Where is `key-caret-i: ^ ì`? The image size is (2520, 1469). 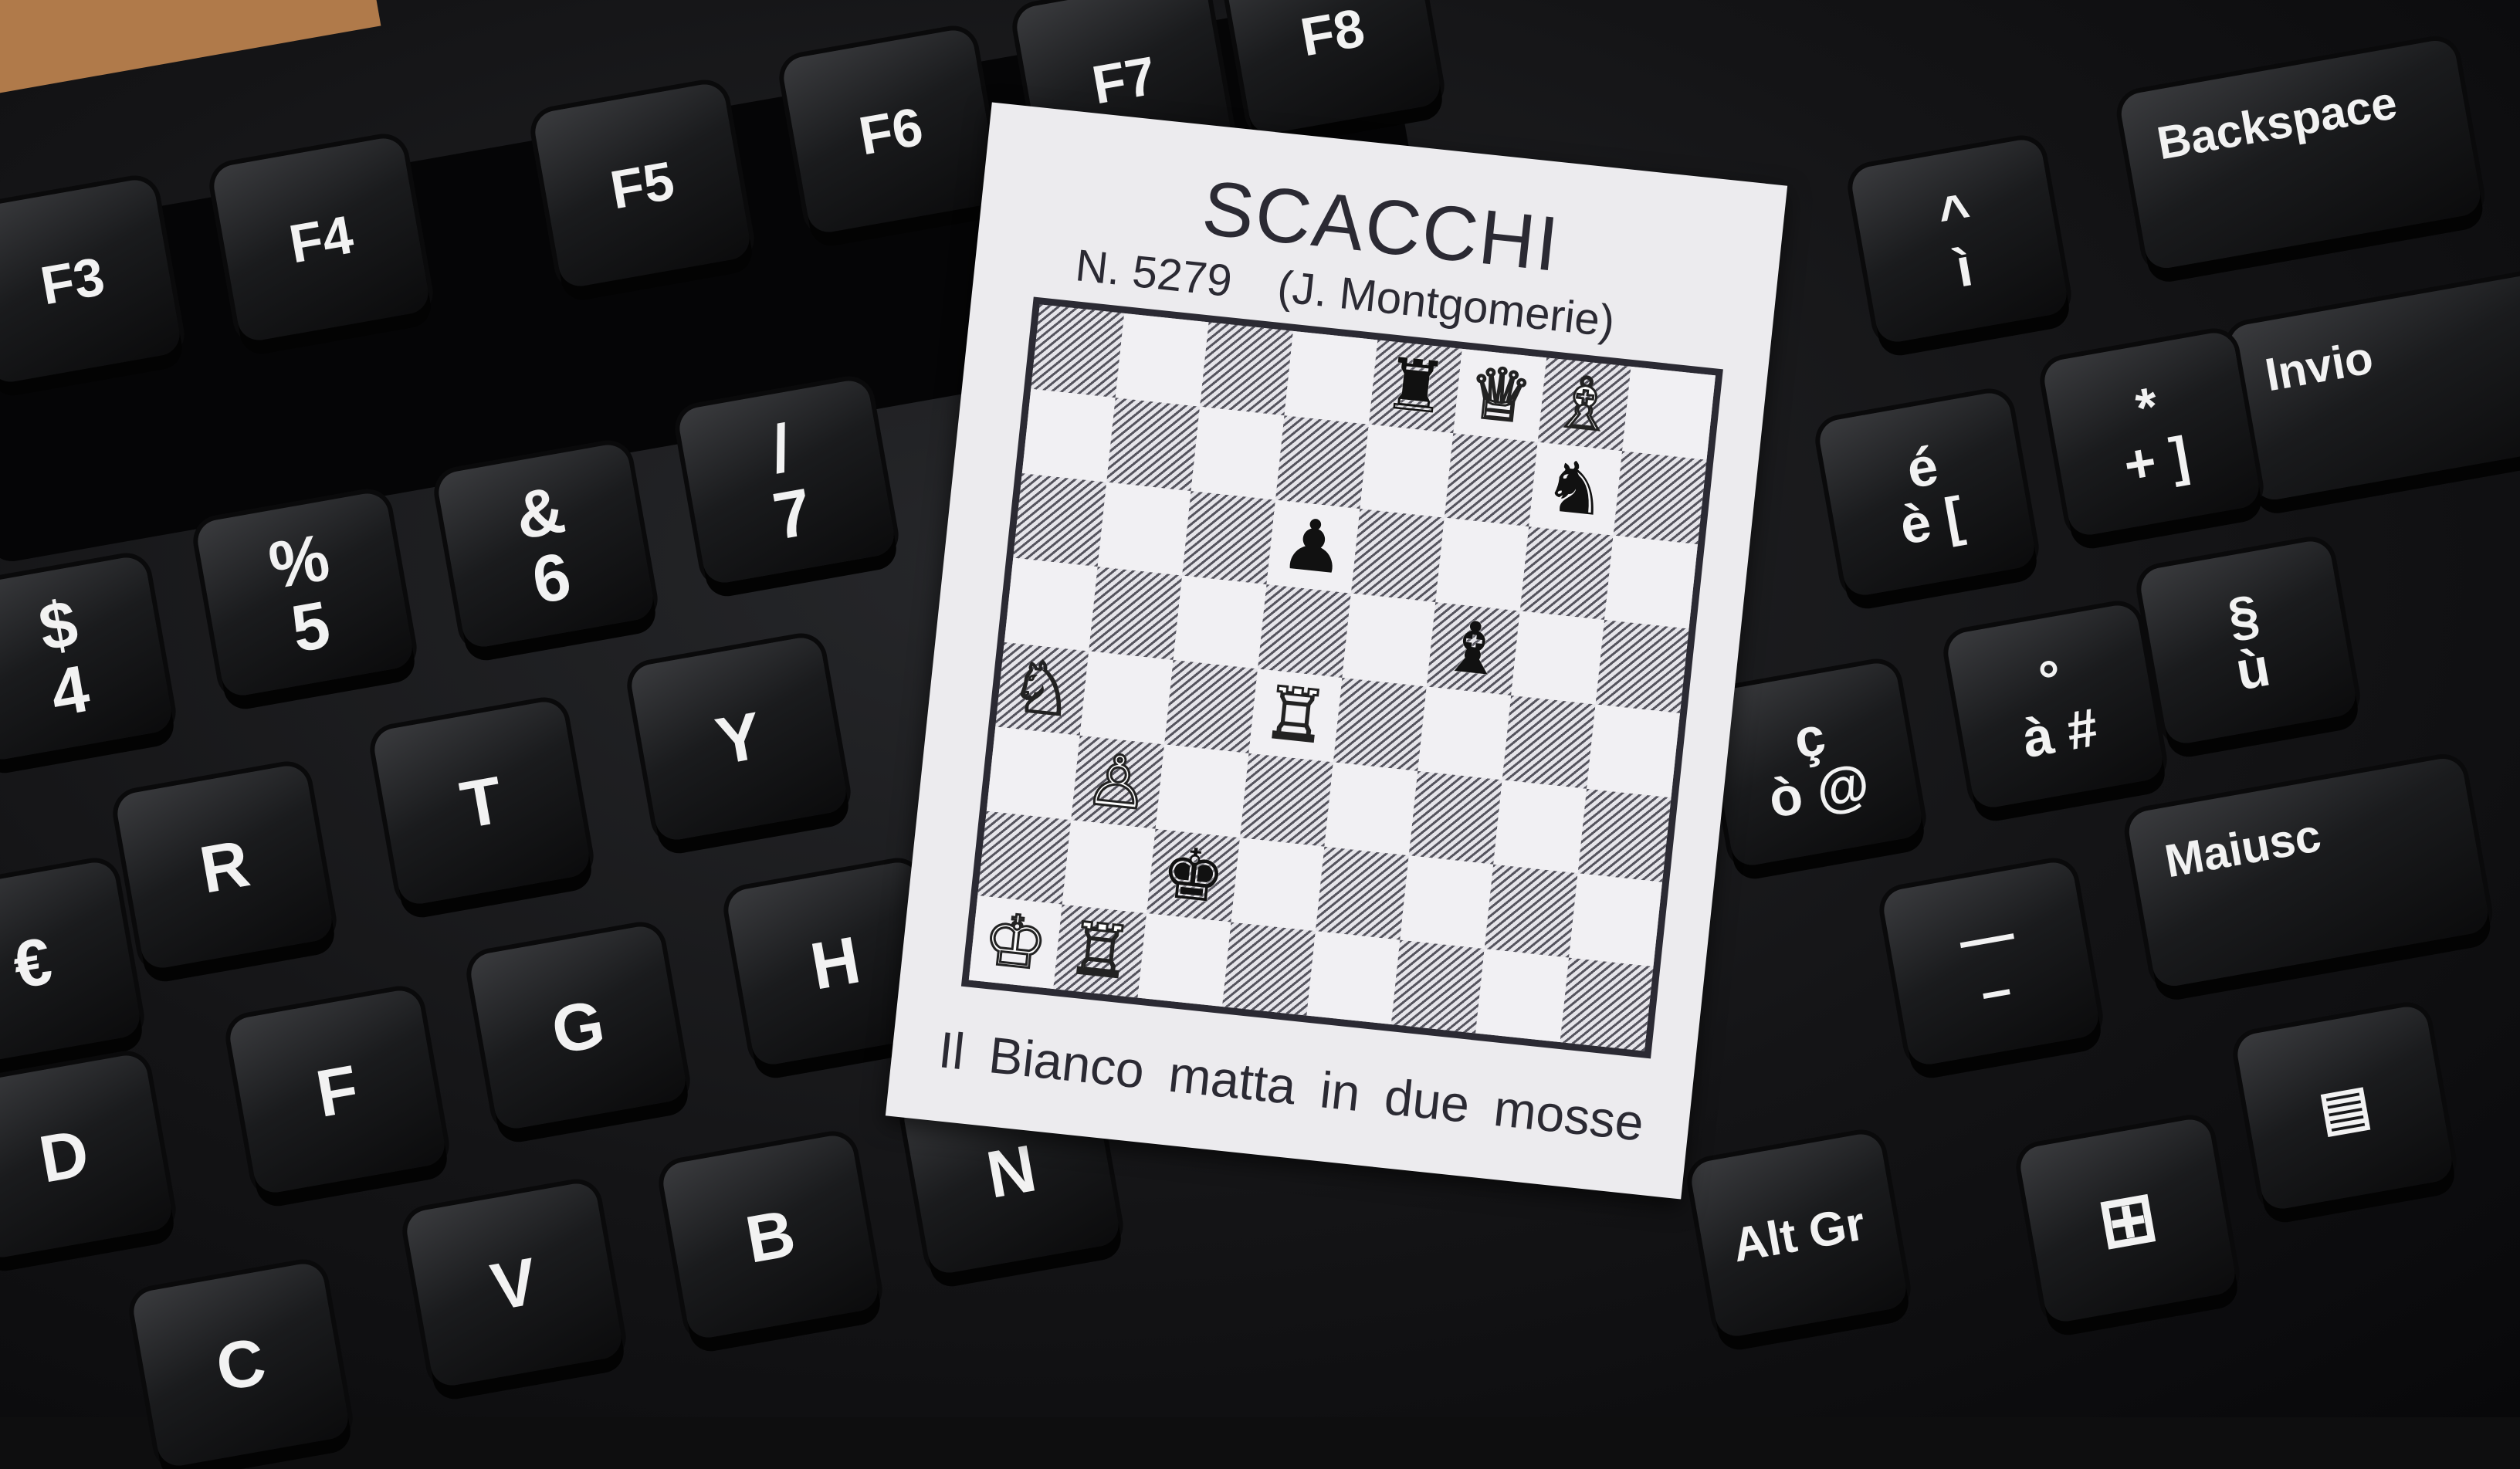
key-caret-i: ^ ì is located at coordinates (1960, 241).